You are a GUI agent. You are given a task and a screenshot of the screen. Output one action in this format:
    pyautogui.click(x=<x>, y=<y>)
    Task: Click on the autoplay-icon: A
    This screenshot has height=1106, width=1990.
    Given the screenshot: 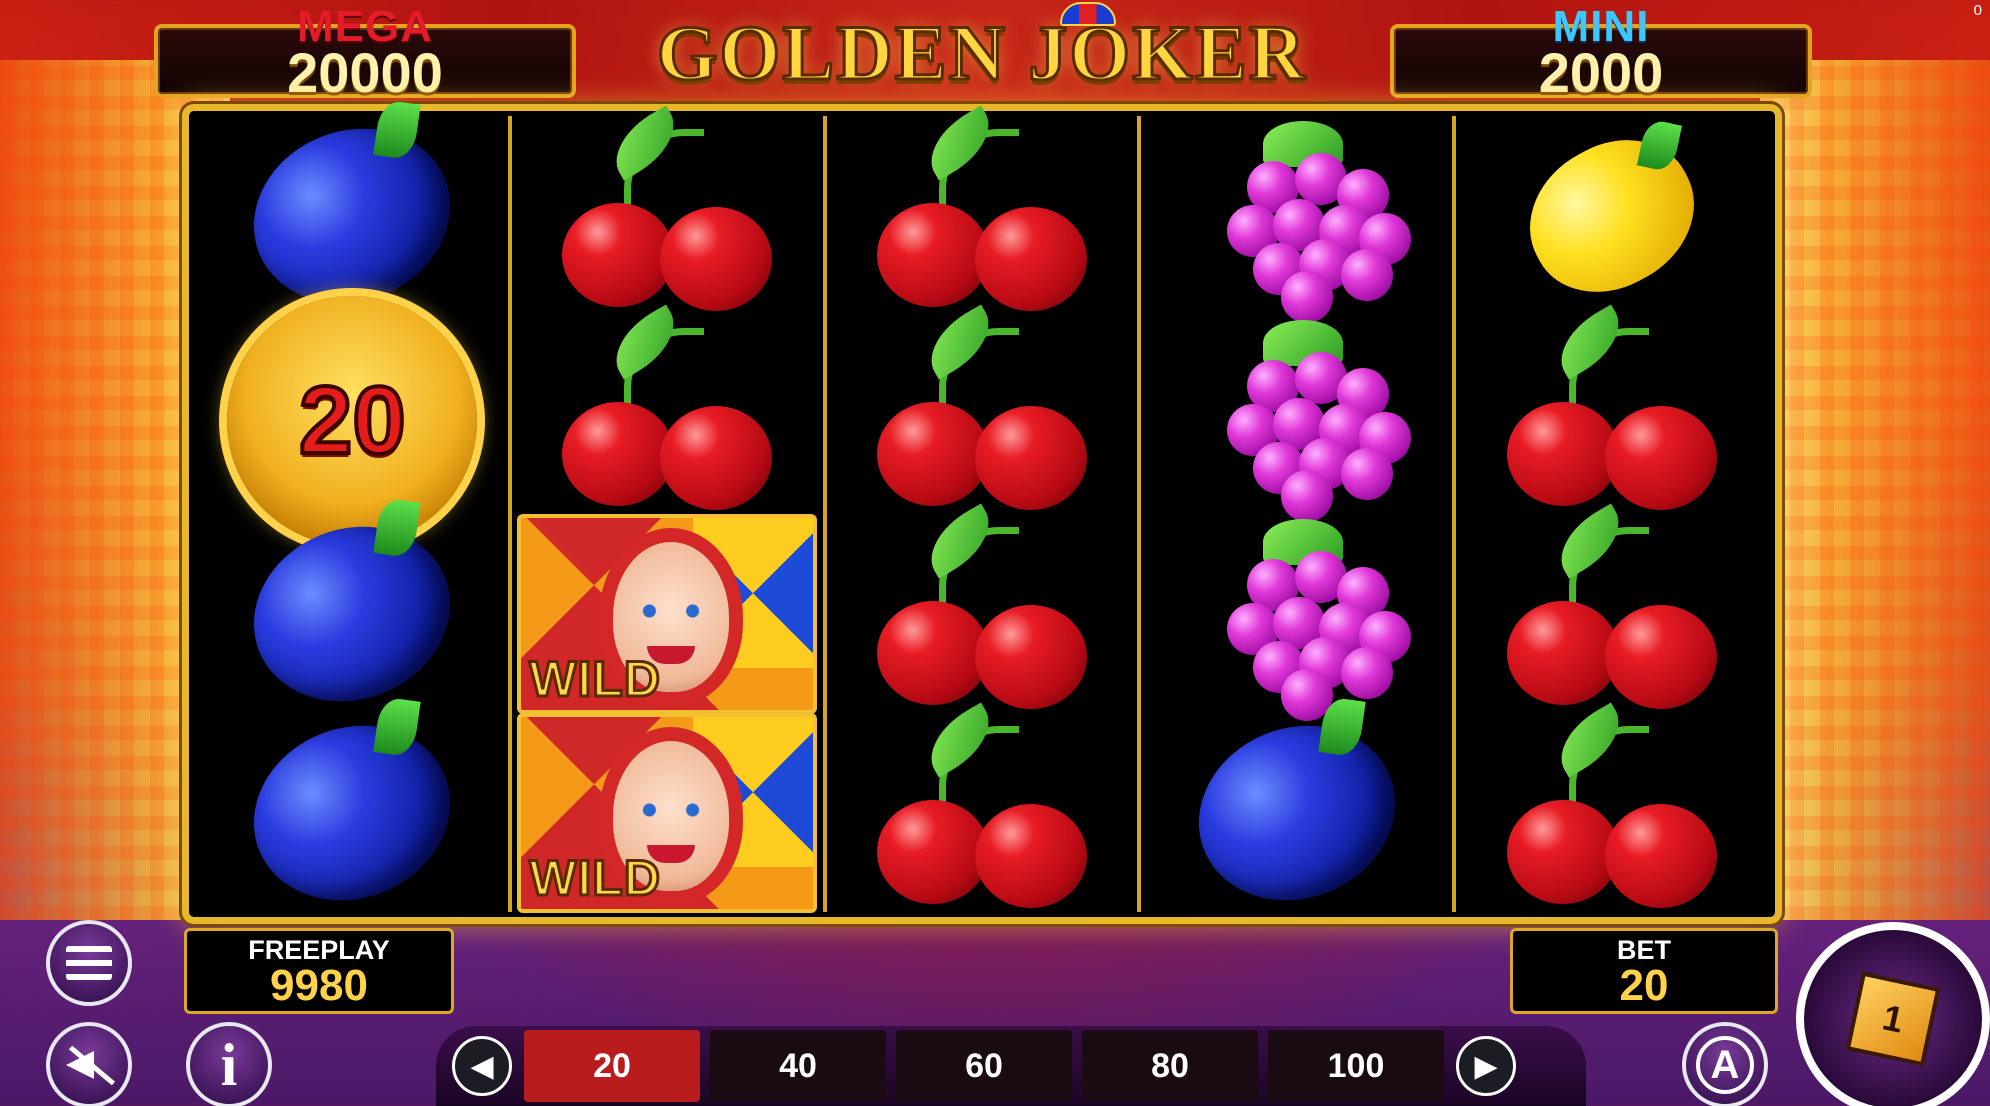 What is the action you would take?
    pyautogui.click(x=1725, y=1065)
    